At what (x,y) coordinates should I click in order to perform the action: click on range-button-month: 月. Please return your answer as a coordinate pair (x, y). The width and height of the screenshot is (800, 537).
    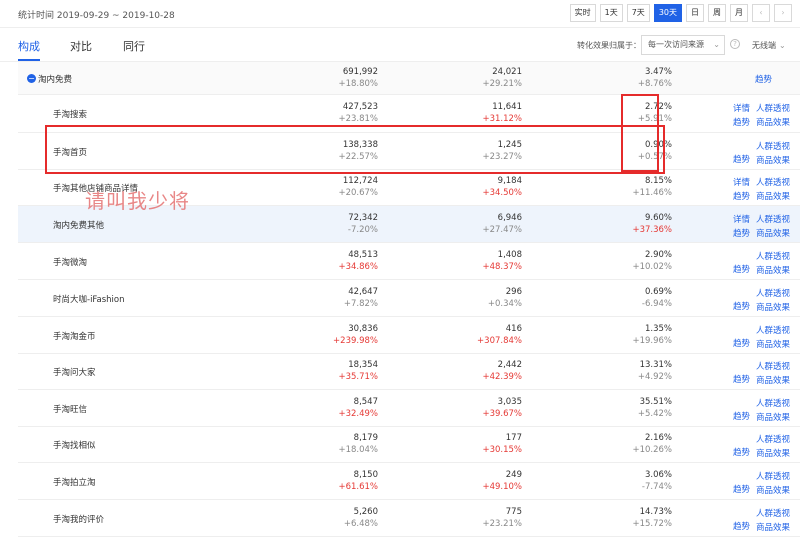
    Looking at the image, I should click on (739, 13).